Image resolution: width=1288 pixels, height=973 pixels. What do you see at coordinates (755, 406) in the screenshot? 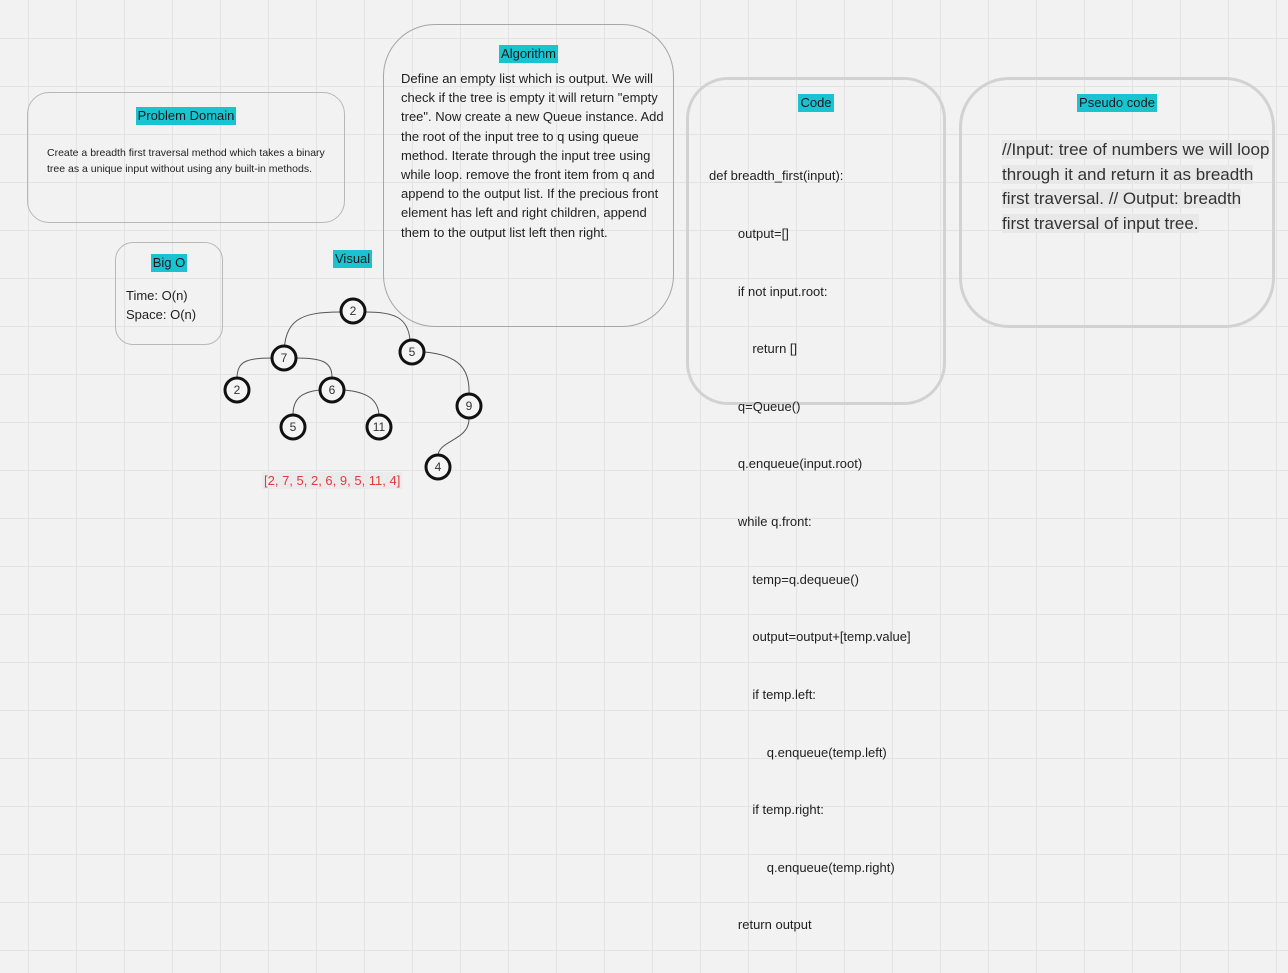
I see `code-line: q=Queue()` at bounding box center [755, 406].